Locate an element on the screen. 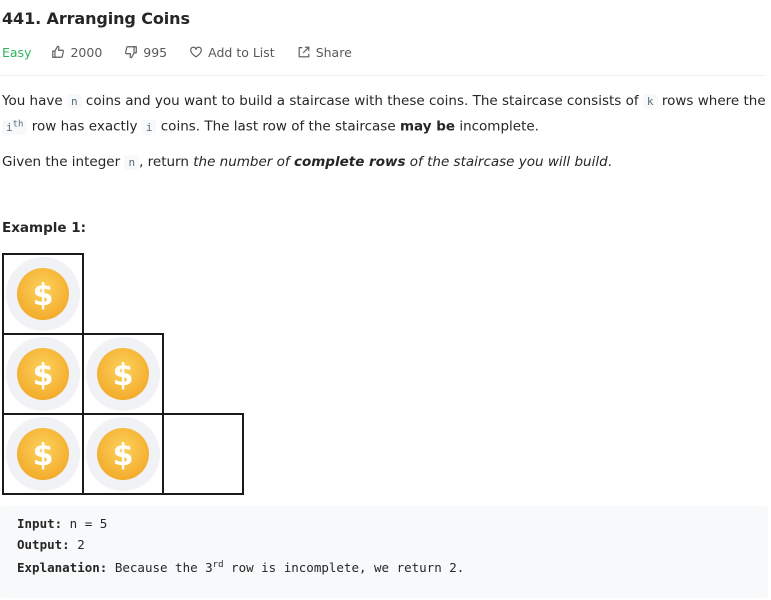  inline-code-n-2: n is located at coordinates (132, 162).